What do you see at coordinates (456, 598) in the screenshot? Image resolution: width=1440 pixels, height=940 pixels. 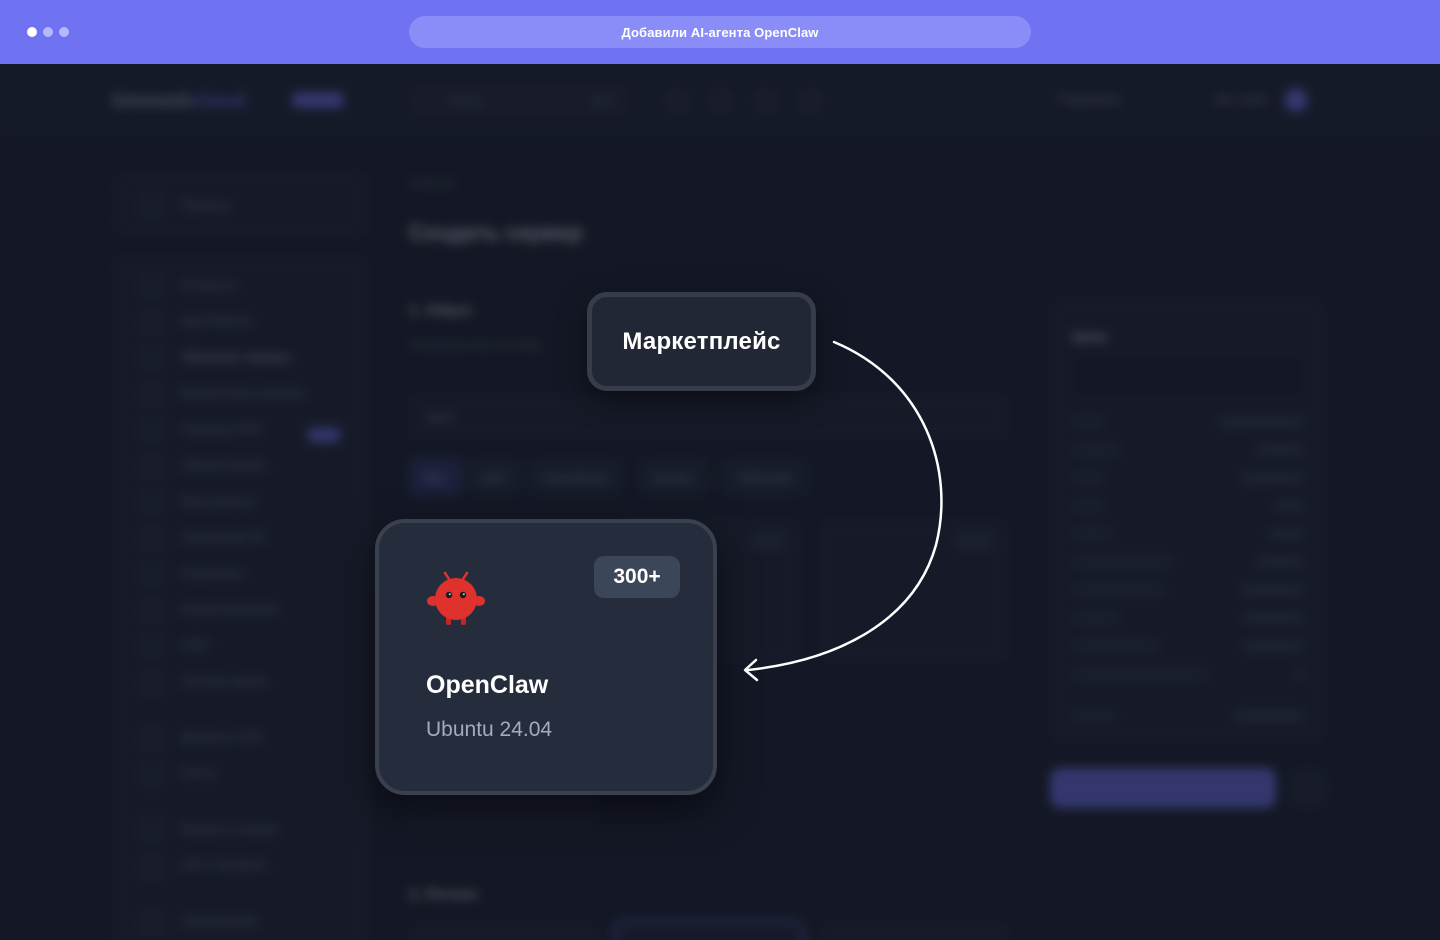 I see `openclaw-logo-icon` at bounding box center [456, 598].